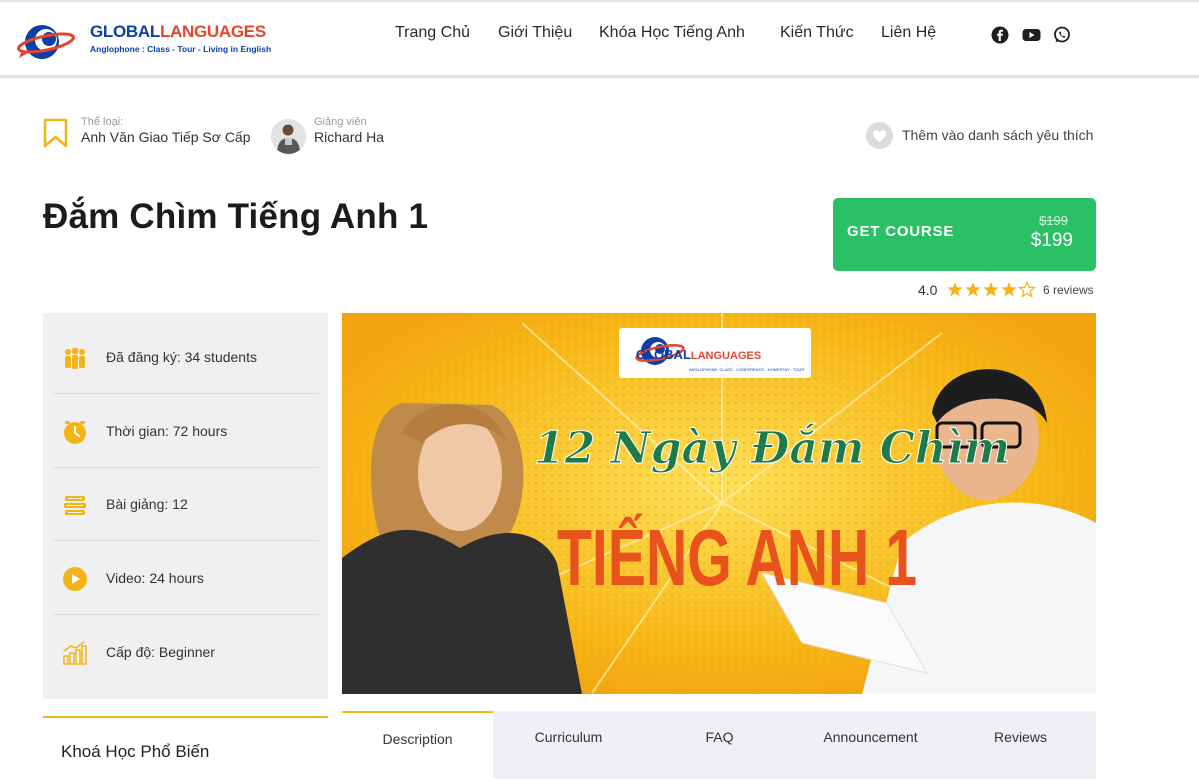  What do you see at coordinates (102, 122) in the screenshot?
I see `category-label: Thể loại:` at bounding box center [102, 122].